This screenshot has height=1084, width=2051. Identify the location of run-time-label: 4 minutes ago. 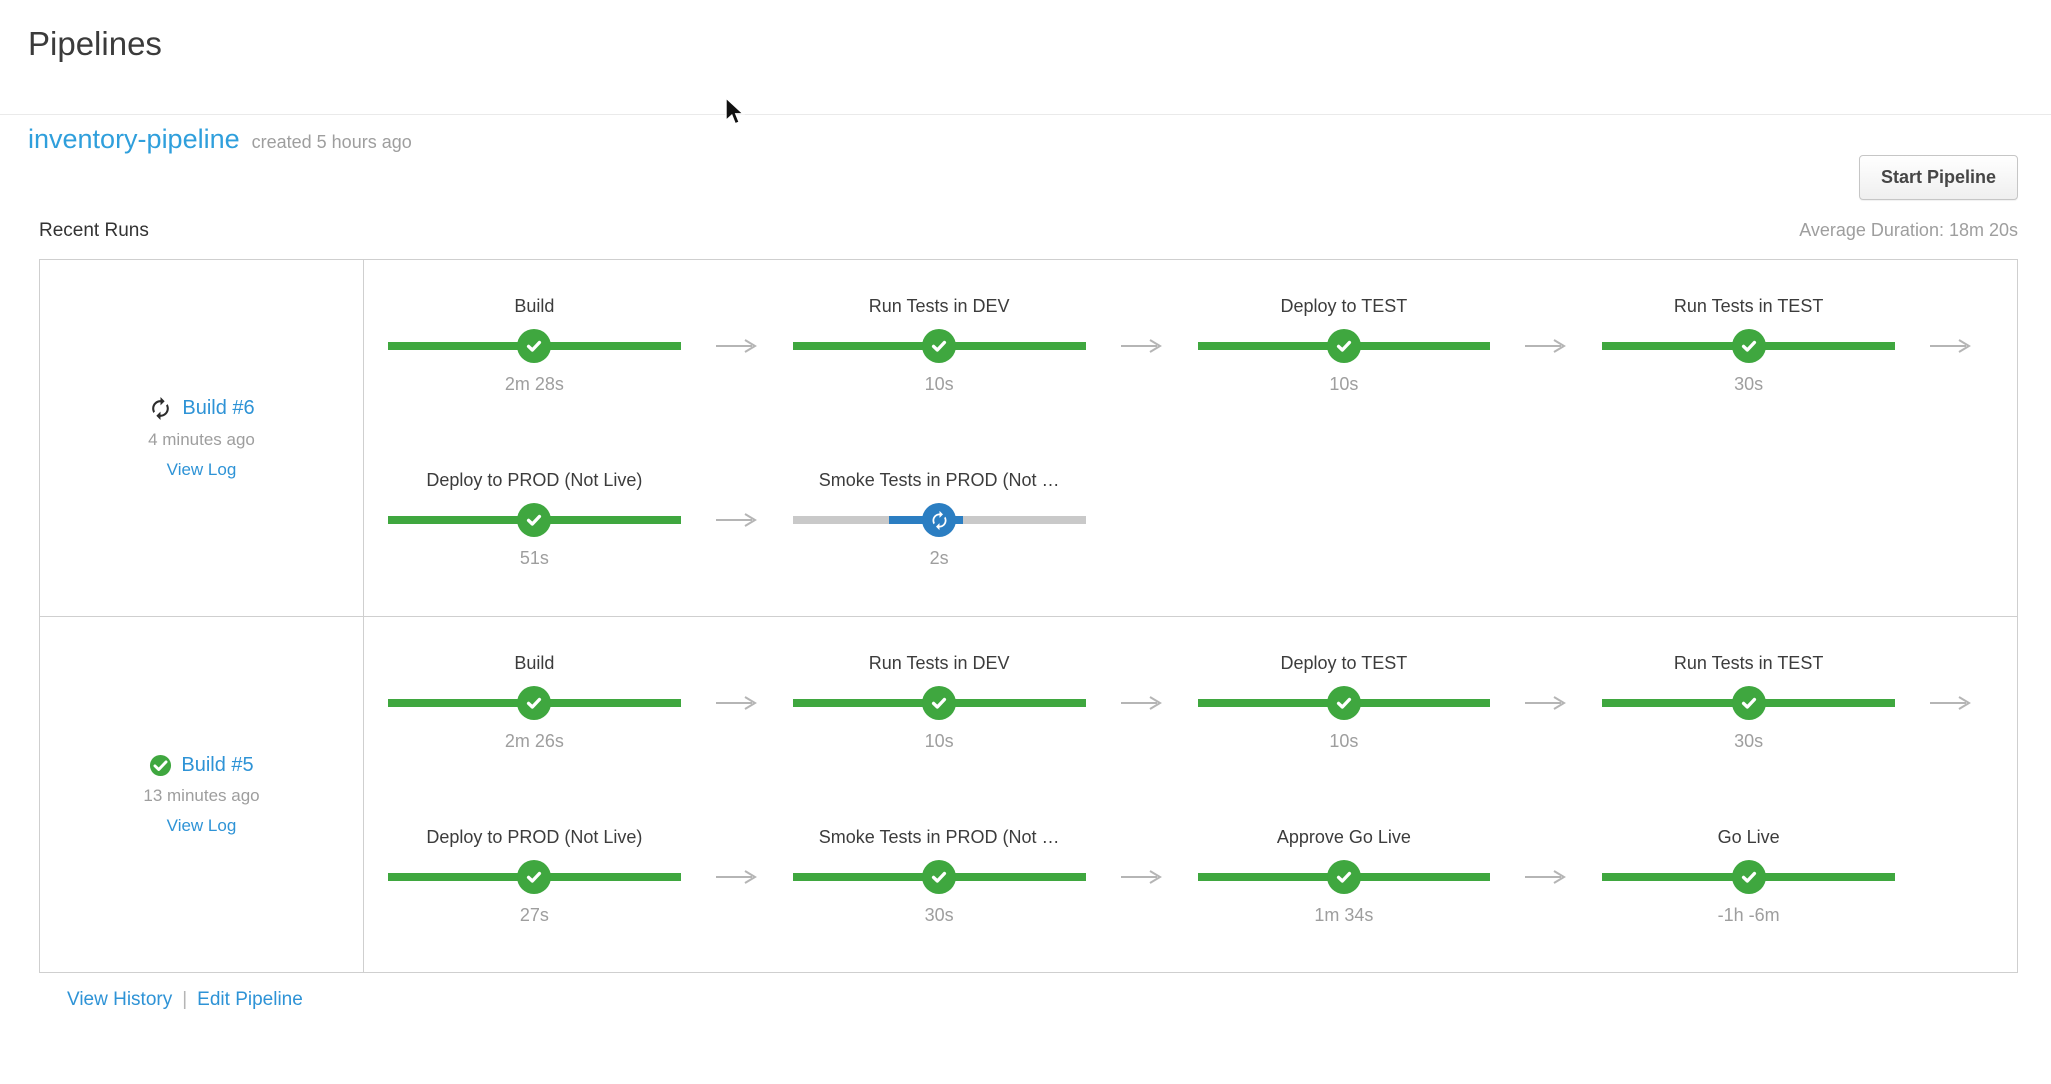
(201, 439).